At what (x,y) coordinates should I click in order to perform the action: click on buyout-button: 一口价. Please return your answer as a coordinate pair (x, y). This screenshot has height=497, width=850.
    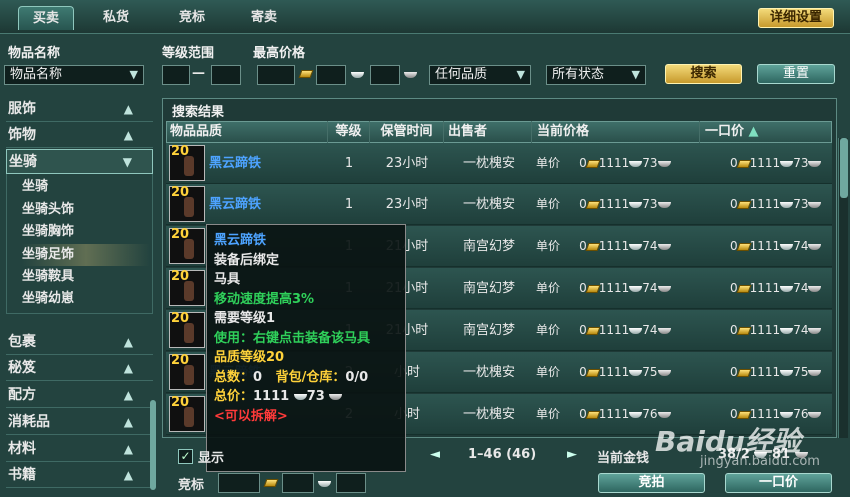
    Looking at the image, I should click on (778, 483).